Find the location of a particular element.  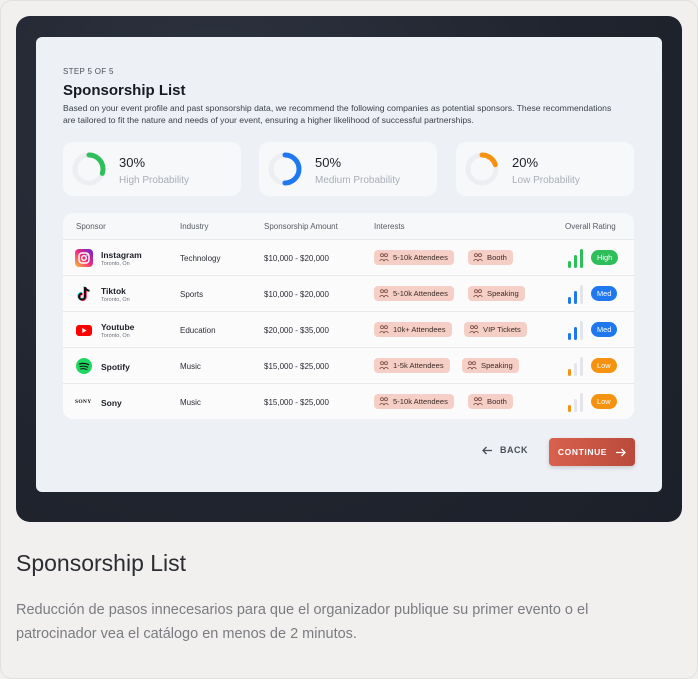

medium-probability-value: 50% is located at coordinates (328, 162).